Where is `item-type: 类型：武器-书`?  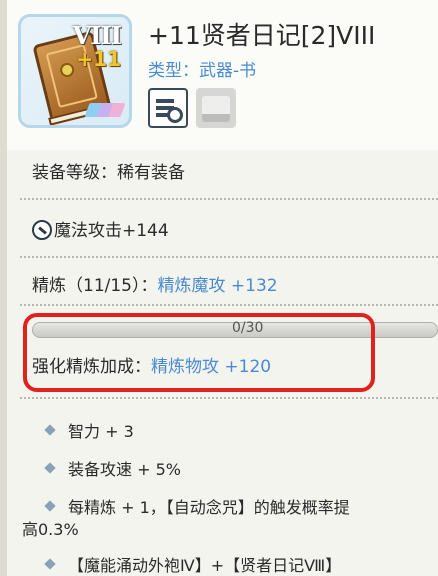 item-type: 类型：武器-书 is located at coordinates (202, 71).